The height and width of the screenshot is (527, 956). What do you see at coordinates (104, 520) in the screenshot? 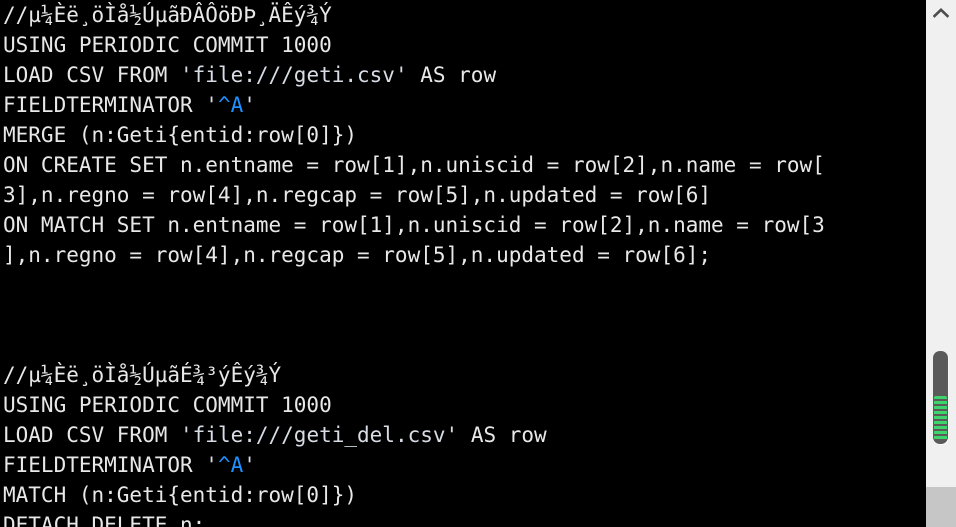
I see `code-token-plain: DETACH DELETE n;` at bounding box center [104, 520].